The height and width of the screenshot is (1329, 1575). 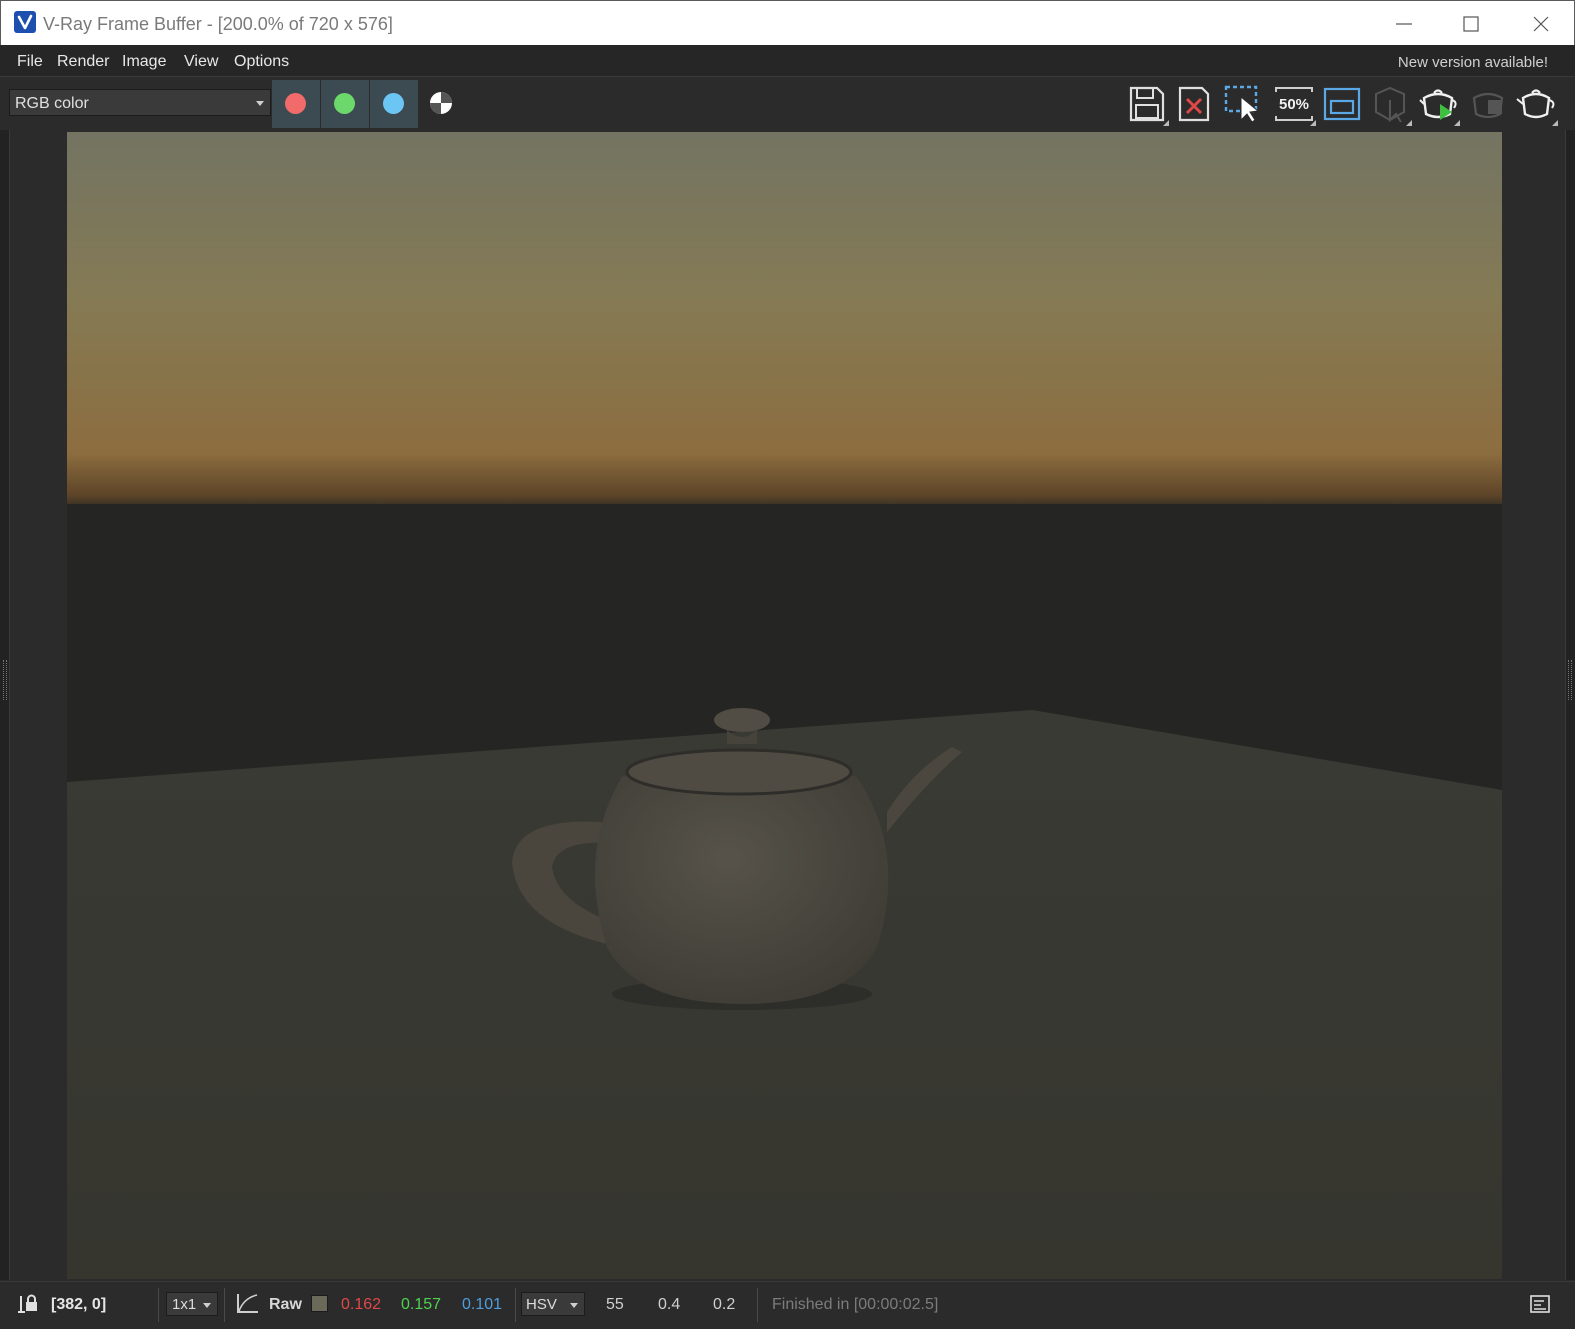 I want to click on toggle-panel-button, so click(x=1540, y=1304).